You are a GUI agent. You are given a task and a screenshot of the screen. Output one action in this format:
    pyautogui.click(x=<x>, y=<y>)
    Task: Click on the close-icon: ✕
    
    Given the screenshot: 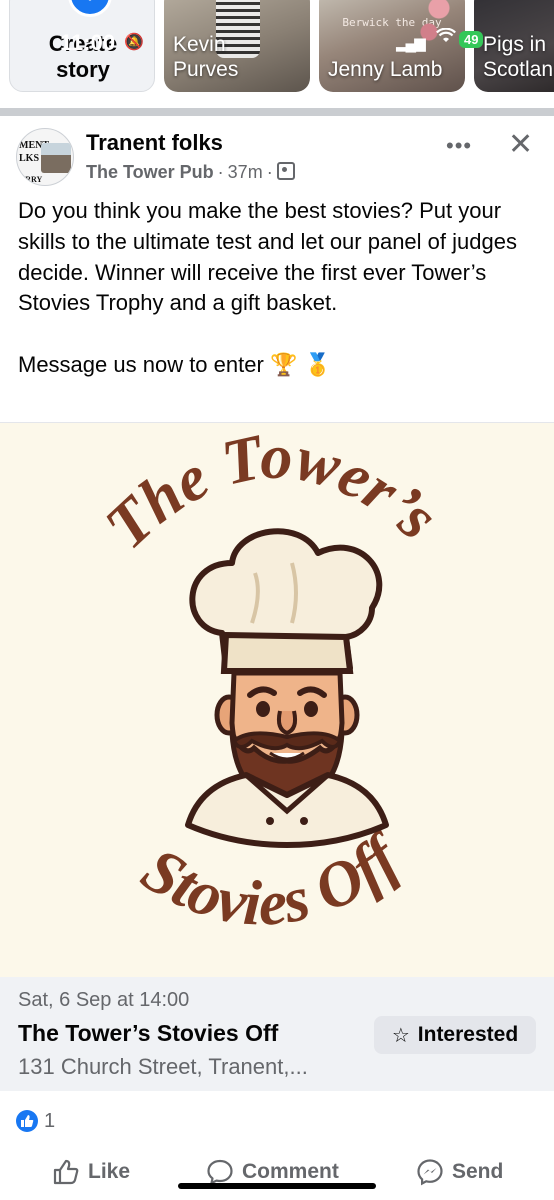 What is the action you would take?
    pyautogui.click(x=520, y=145)
    